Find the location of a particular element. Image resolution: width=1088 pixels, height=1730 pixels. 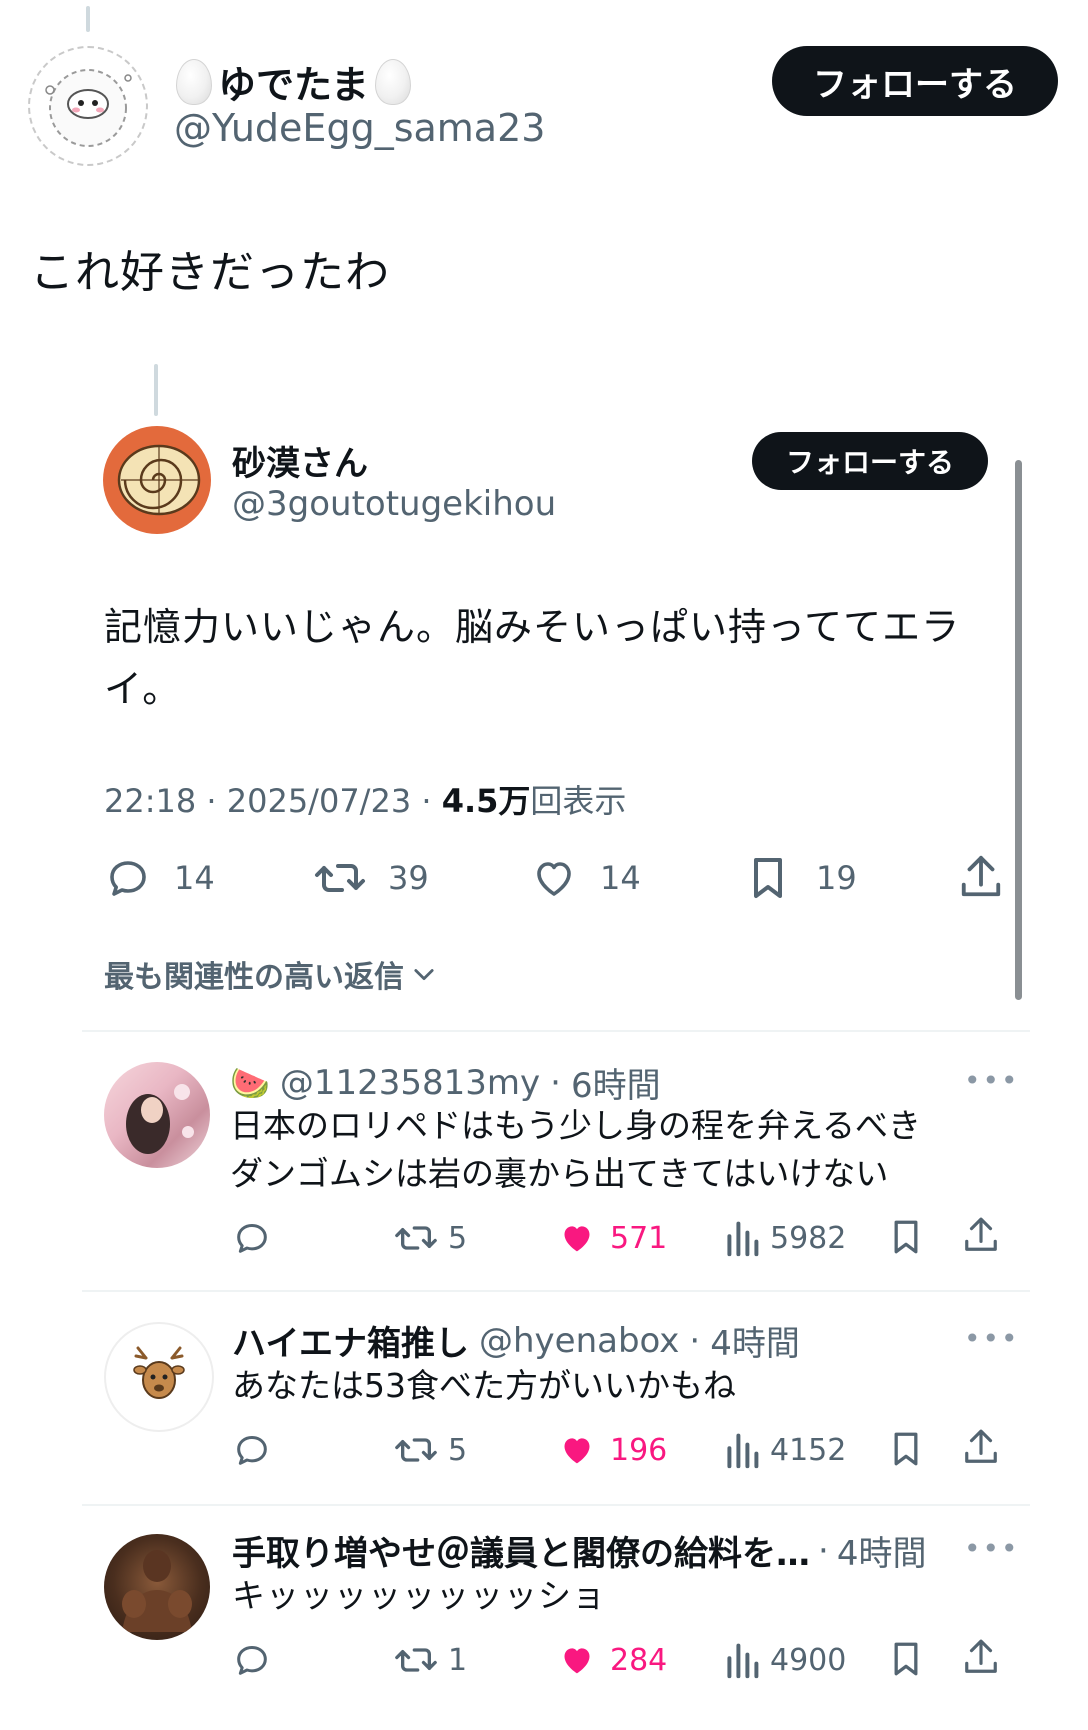

bookmark-action: 19 is located at coordinates (801, 878).